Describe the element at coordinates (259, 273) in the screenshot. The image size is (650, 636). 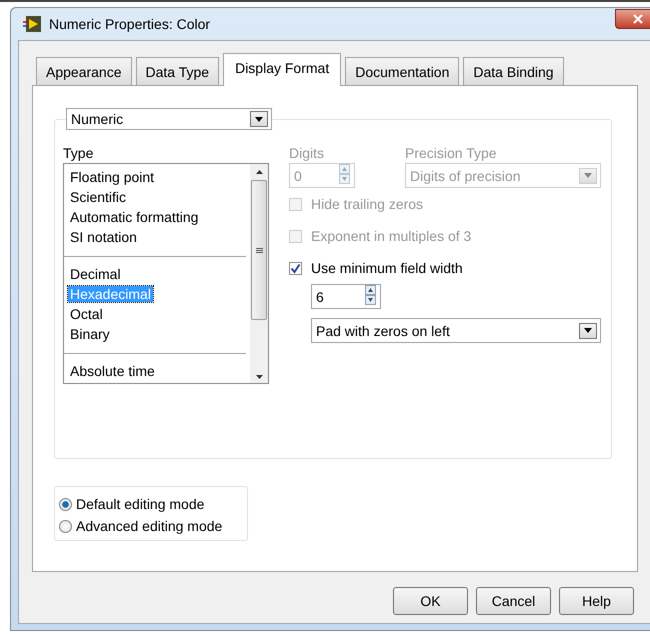
I see `scrollbar` at that location.